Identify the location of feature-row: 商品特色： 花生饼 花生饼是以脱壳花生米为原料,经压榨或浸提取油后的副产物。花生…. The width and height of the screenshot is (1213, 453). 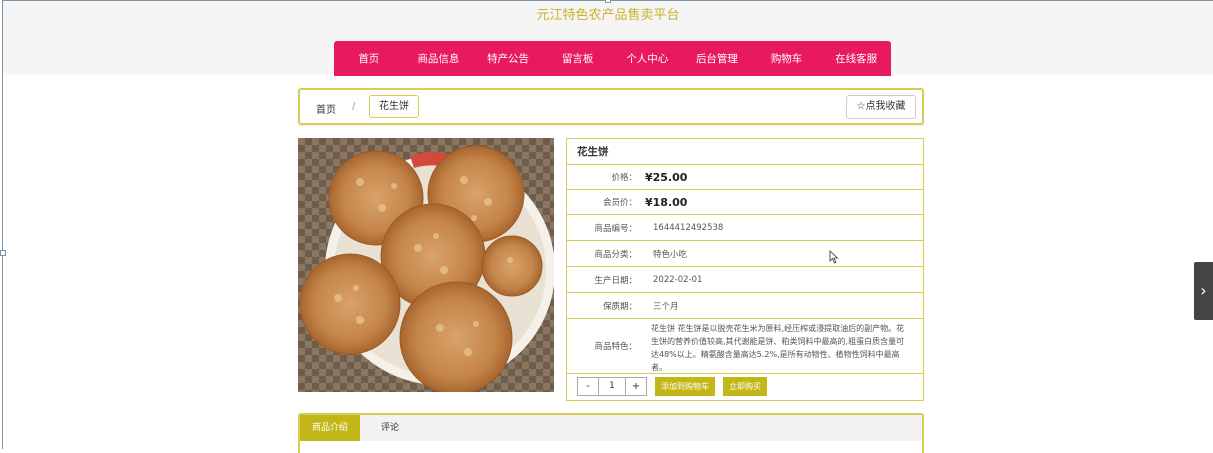
(745, 346).